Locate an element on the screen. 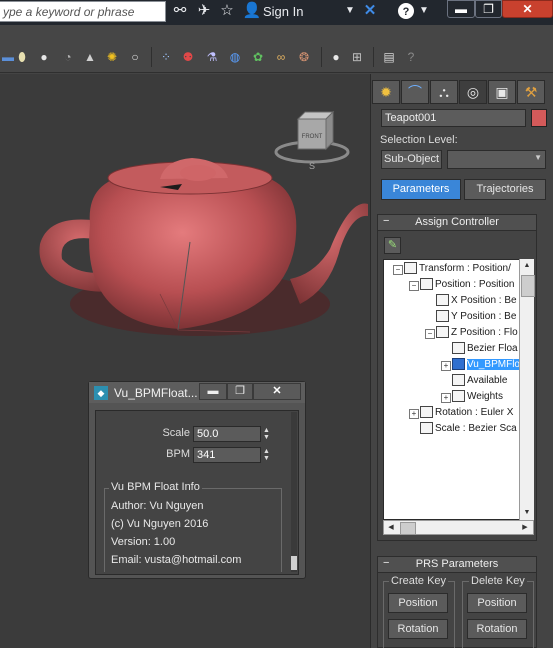 The width and height of the screenshot is (553, 648). minimize-button: ▬ is located at coordinates (461, 9).